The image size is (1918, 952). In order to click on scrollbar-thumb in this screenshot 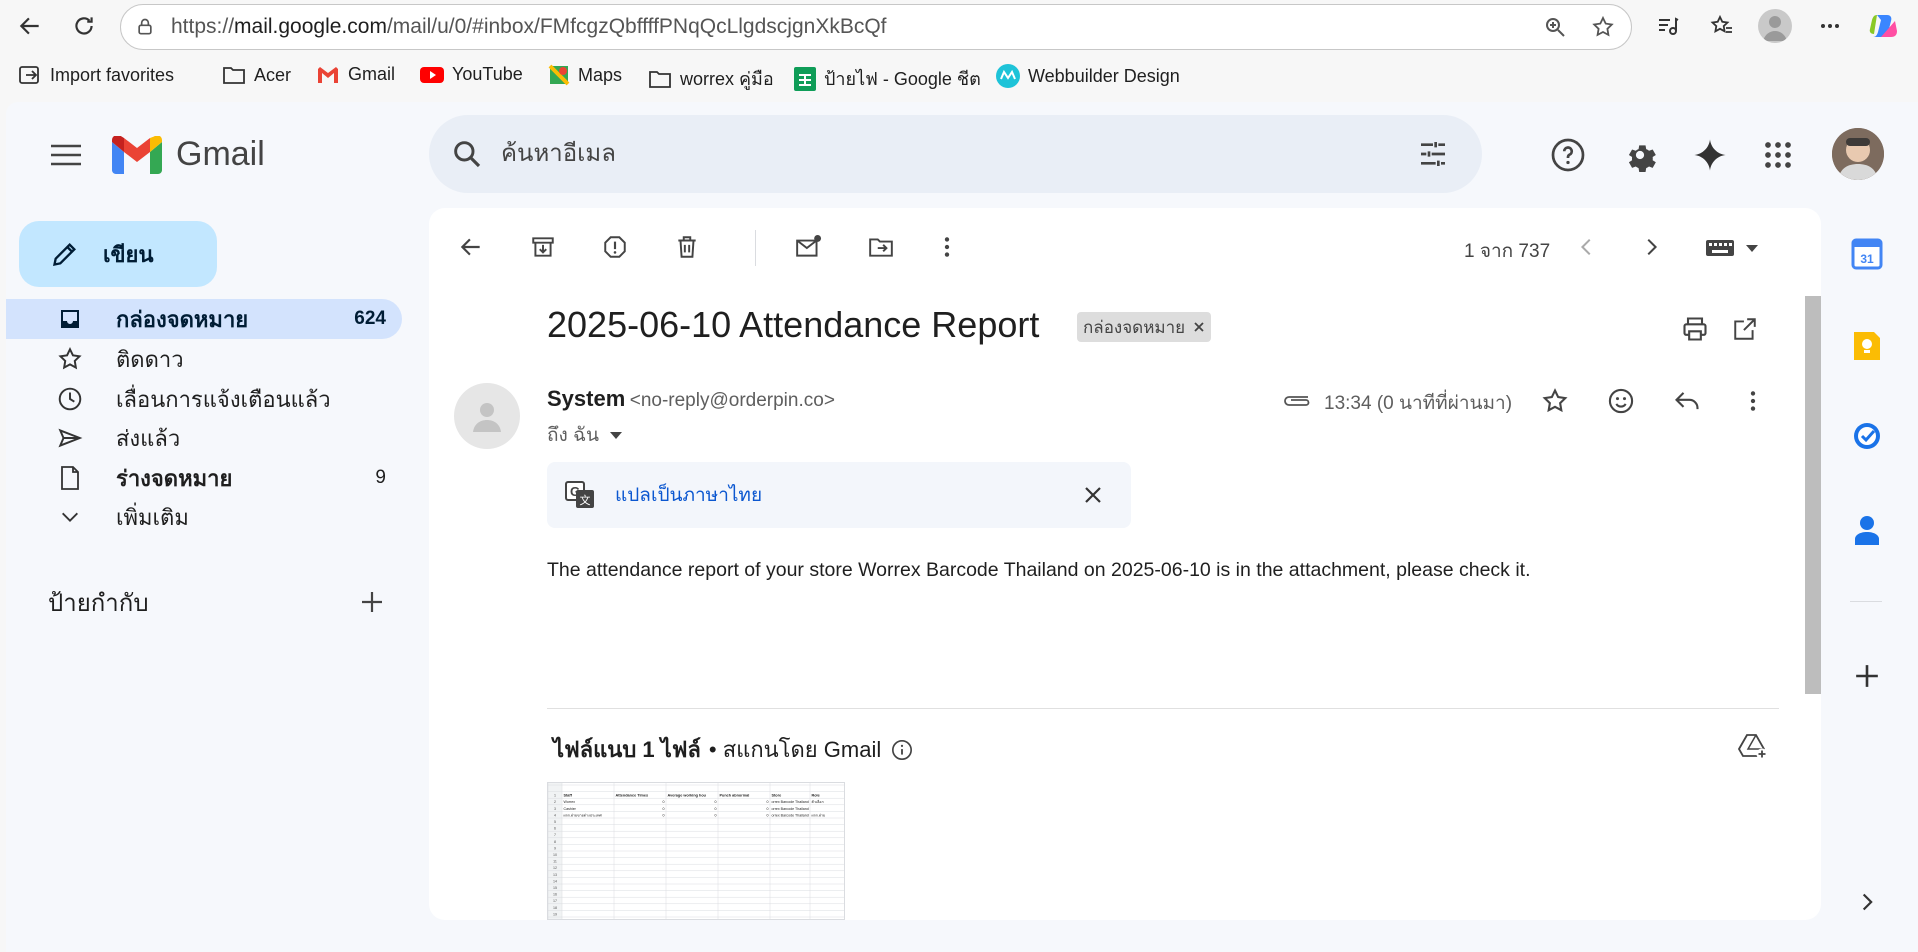, I will do `click(1813, 495)`.